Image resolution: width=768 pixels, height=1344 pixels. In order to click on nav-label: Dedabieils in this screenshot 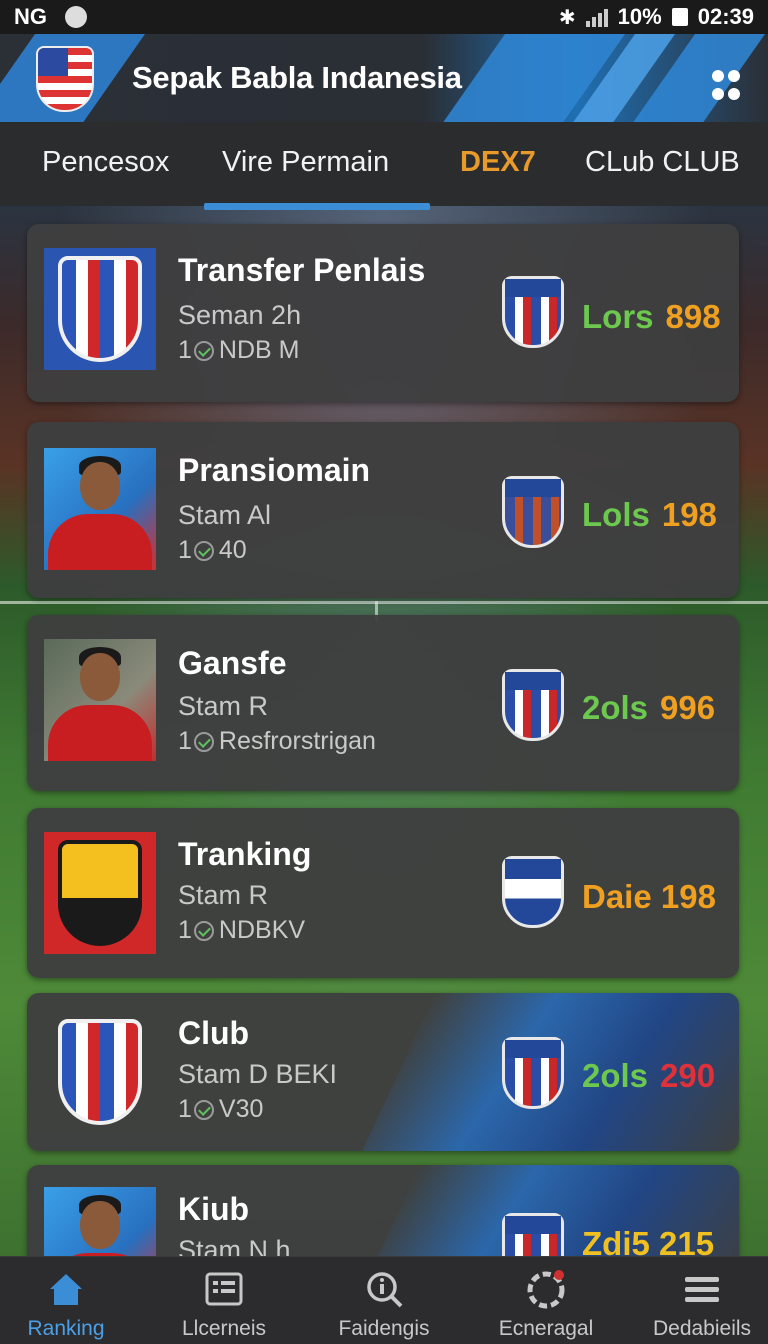, I will do `click(702, 1328)`.